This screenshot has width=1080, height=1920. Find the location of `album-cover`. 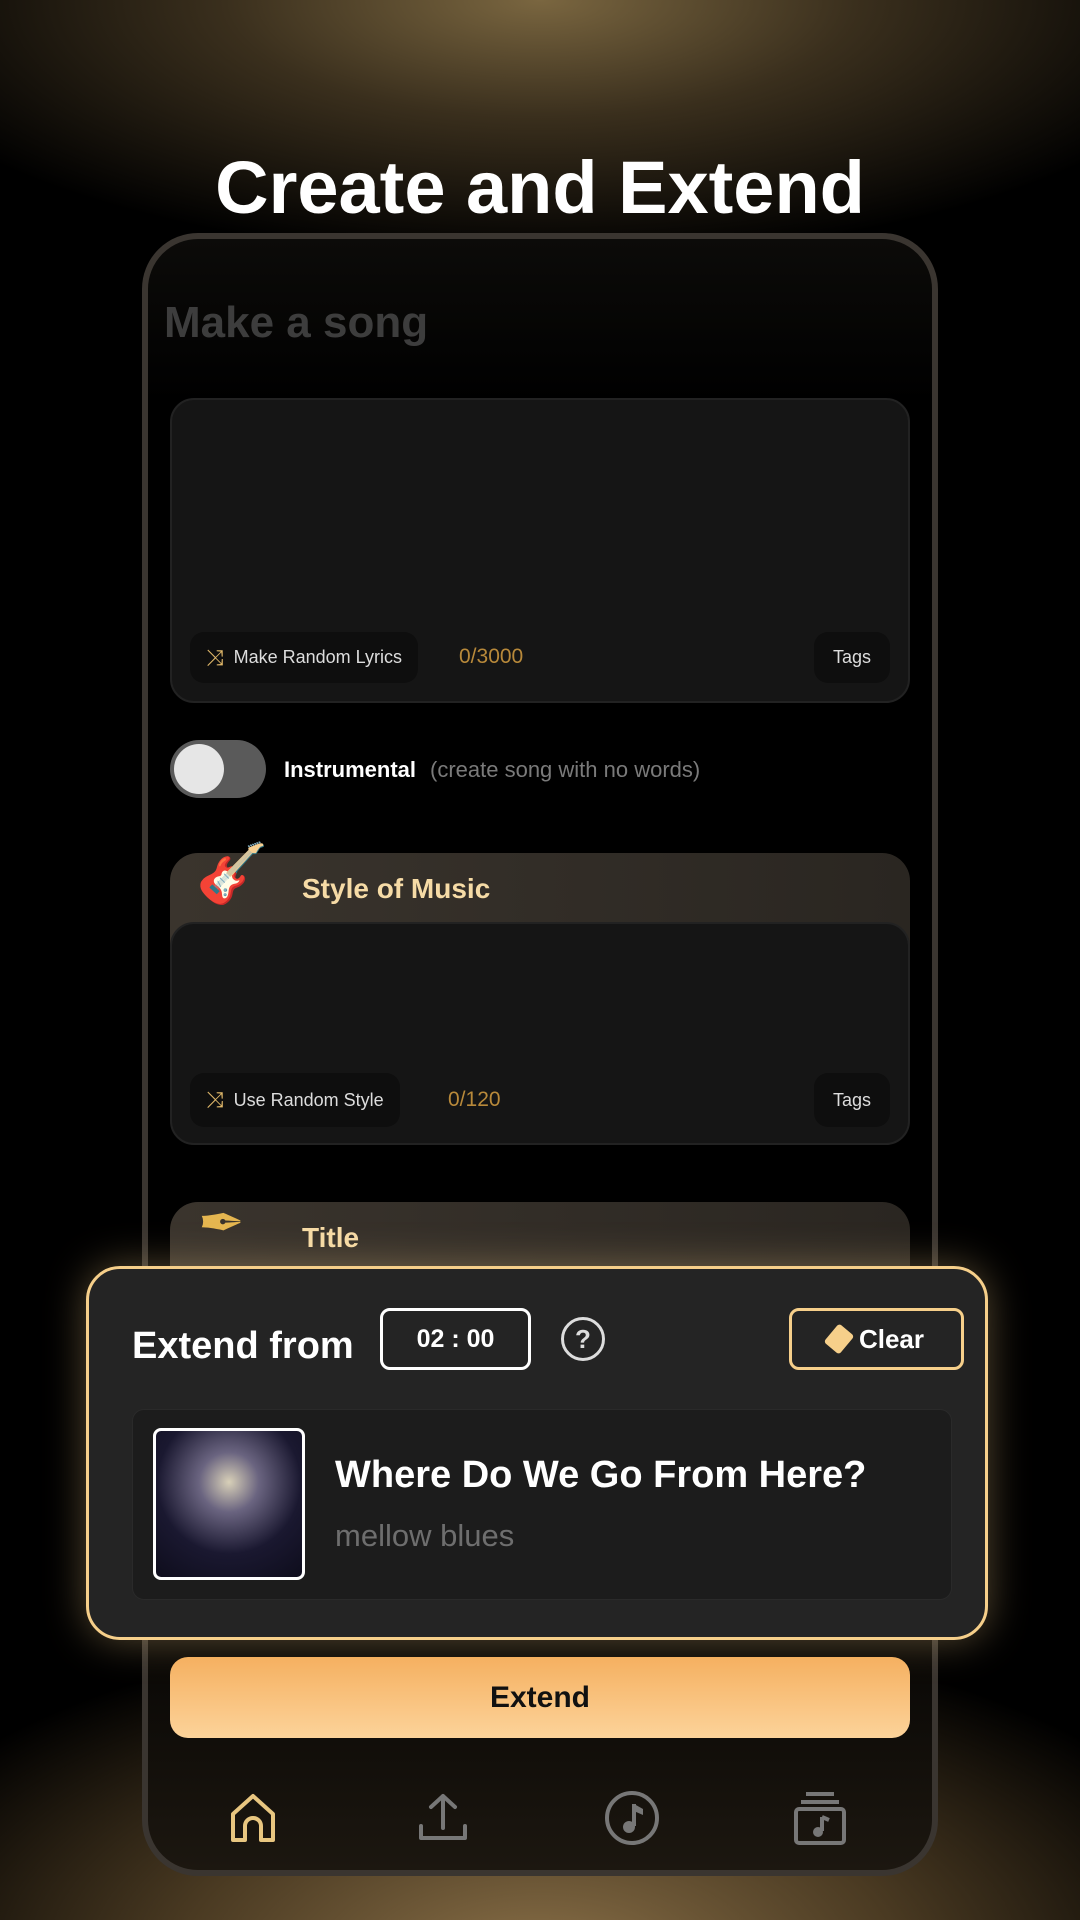

album-cover is located at coordinates (229, 1504).